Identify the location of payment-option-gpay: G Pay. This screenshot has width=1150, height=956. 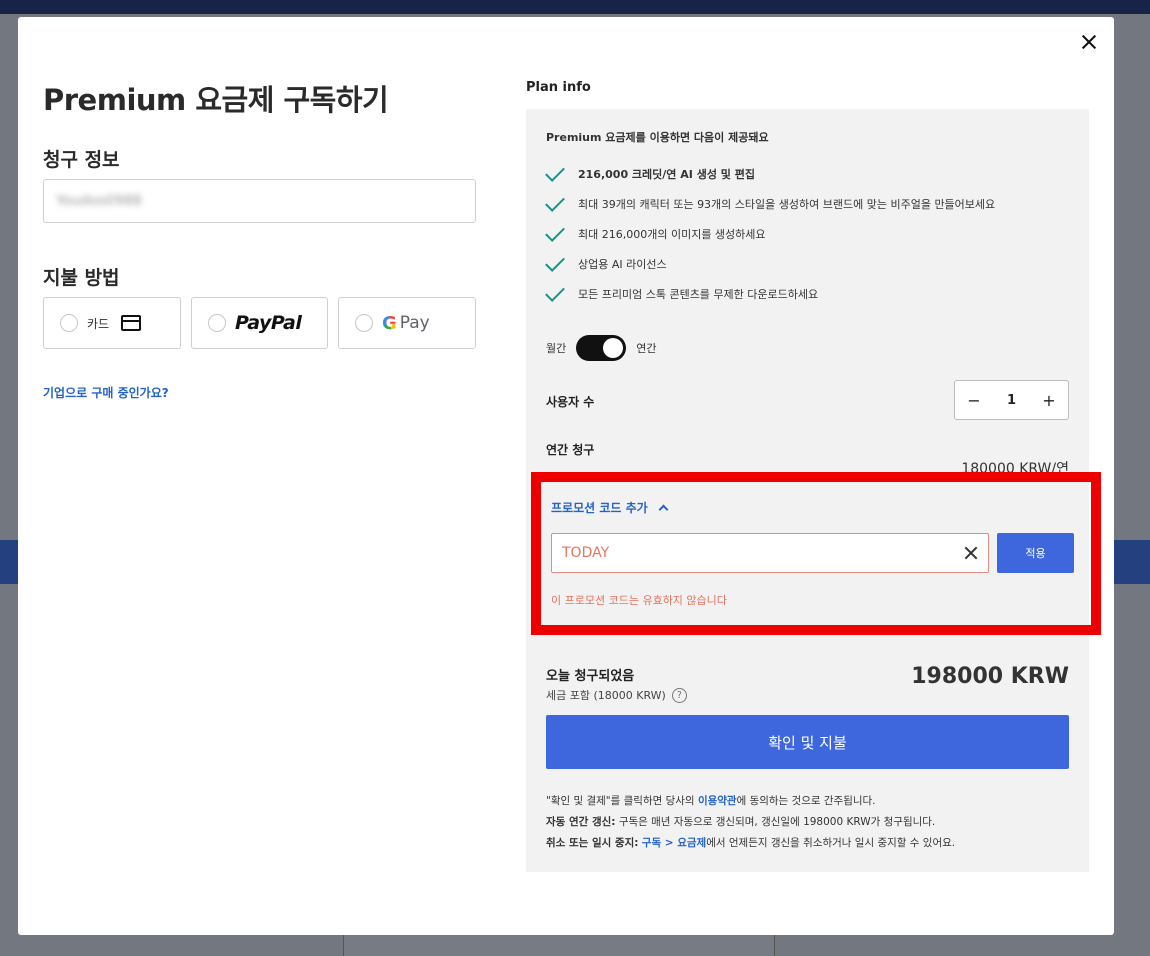
(407, 323).